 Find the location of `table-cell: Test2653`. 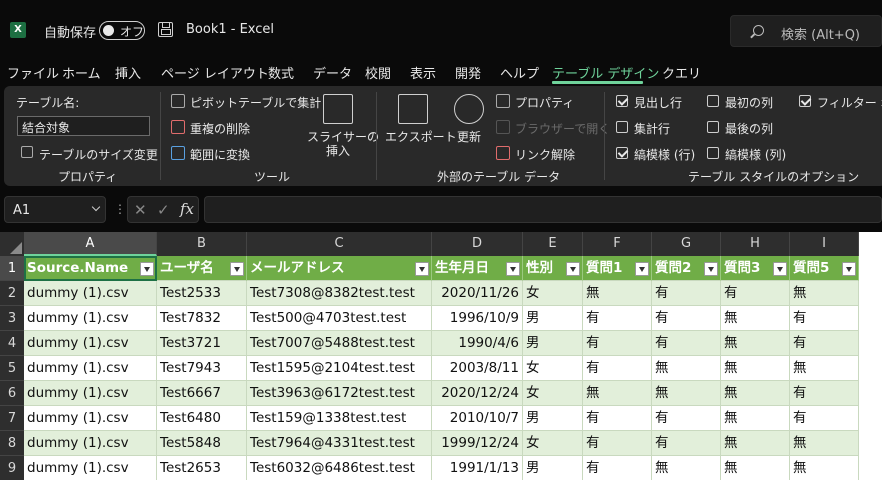

table-cell: Test2653 is located at coordinates (202, 468).